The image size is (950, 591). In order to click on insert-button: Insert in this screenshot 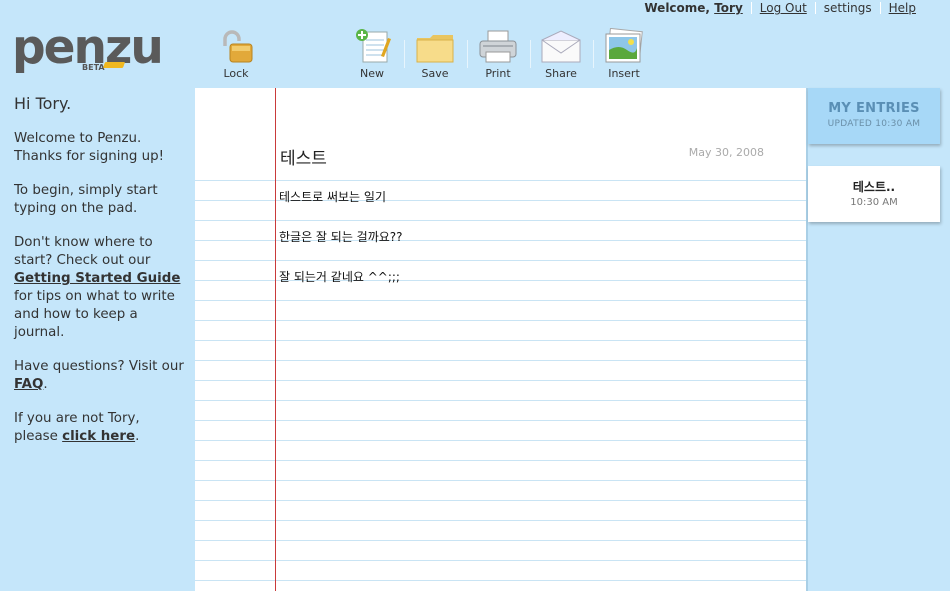, I will do `click(624, 53)`.